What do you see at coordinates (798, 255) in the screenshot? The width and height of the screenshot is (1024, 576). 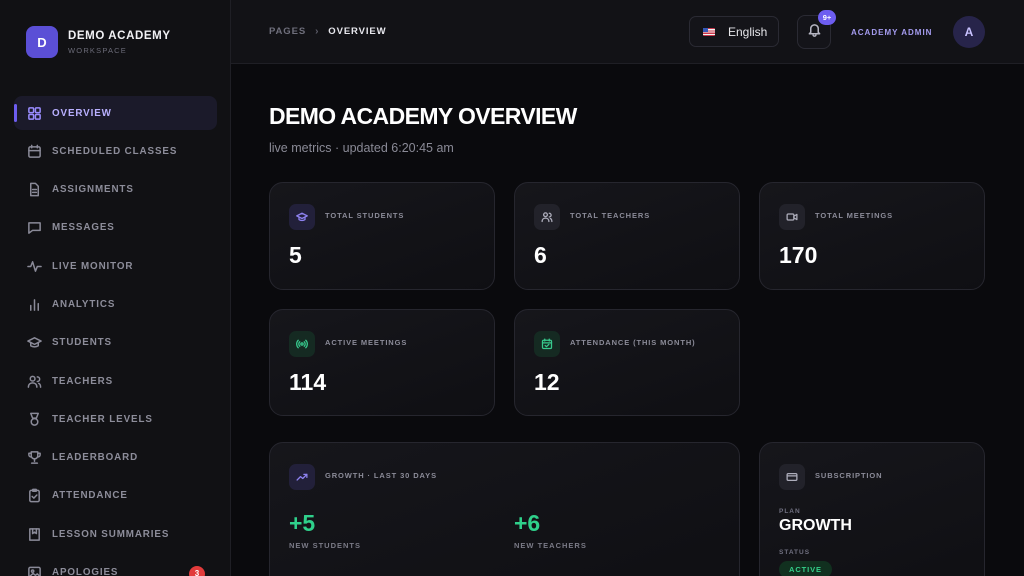 I see `stat-value: 170` at bounding box center [798, 255].